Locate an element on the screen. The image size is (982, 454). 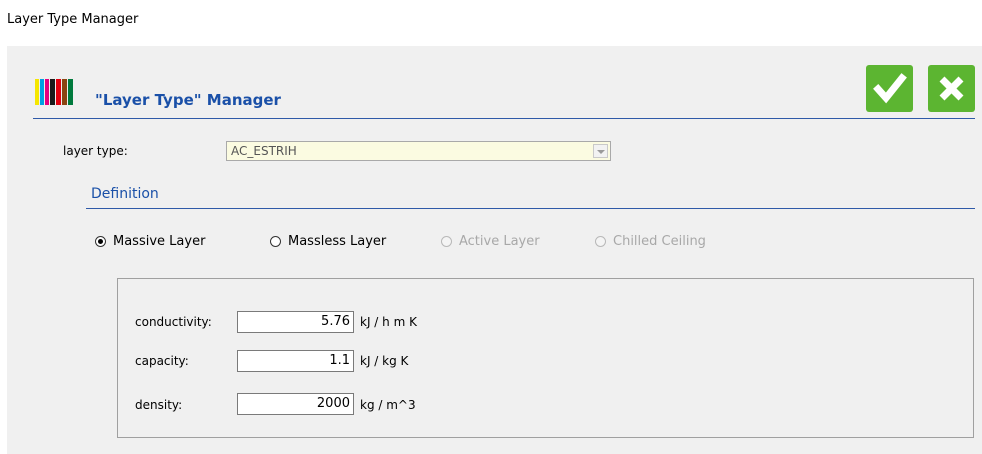
checkmark-icon is located at coordinates (890, 88).